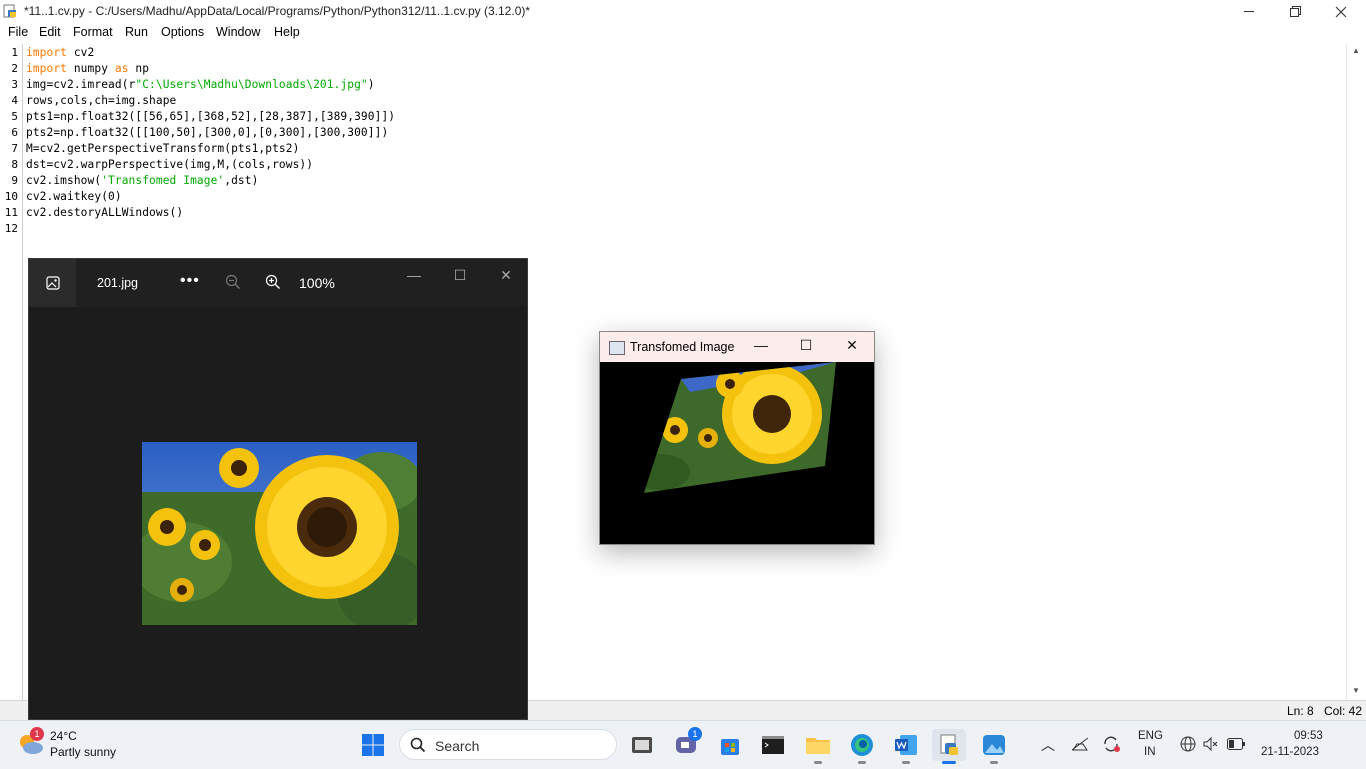 This screenshot has height=769, width=1366. Describe the element at coordinates (1290, 752) in the screenshot. I see `clock-date: 21-11-2023` at that location.